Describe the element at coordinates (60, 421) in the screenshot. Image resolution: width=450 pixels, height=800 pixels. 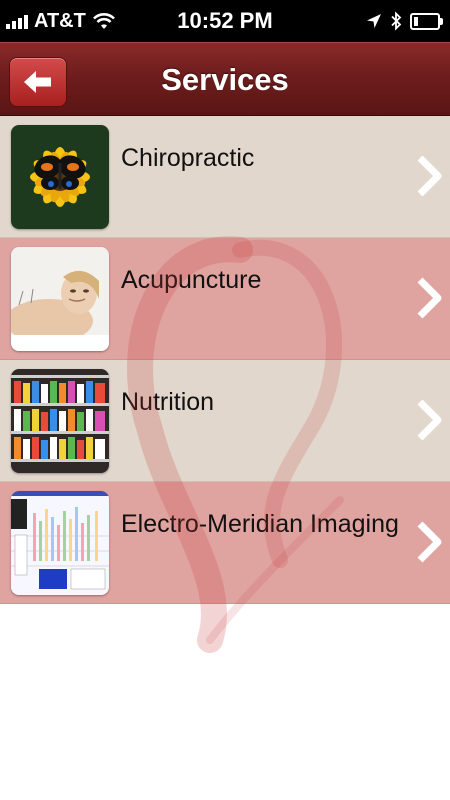
I see `nutrition-thumbnail` at that location.